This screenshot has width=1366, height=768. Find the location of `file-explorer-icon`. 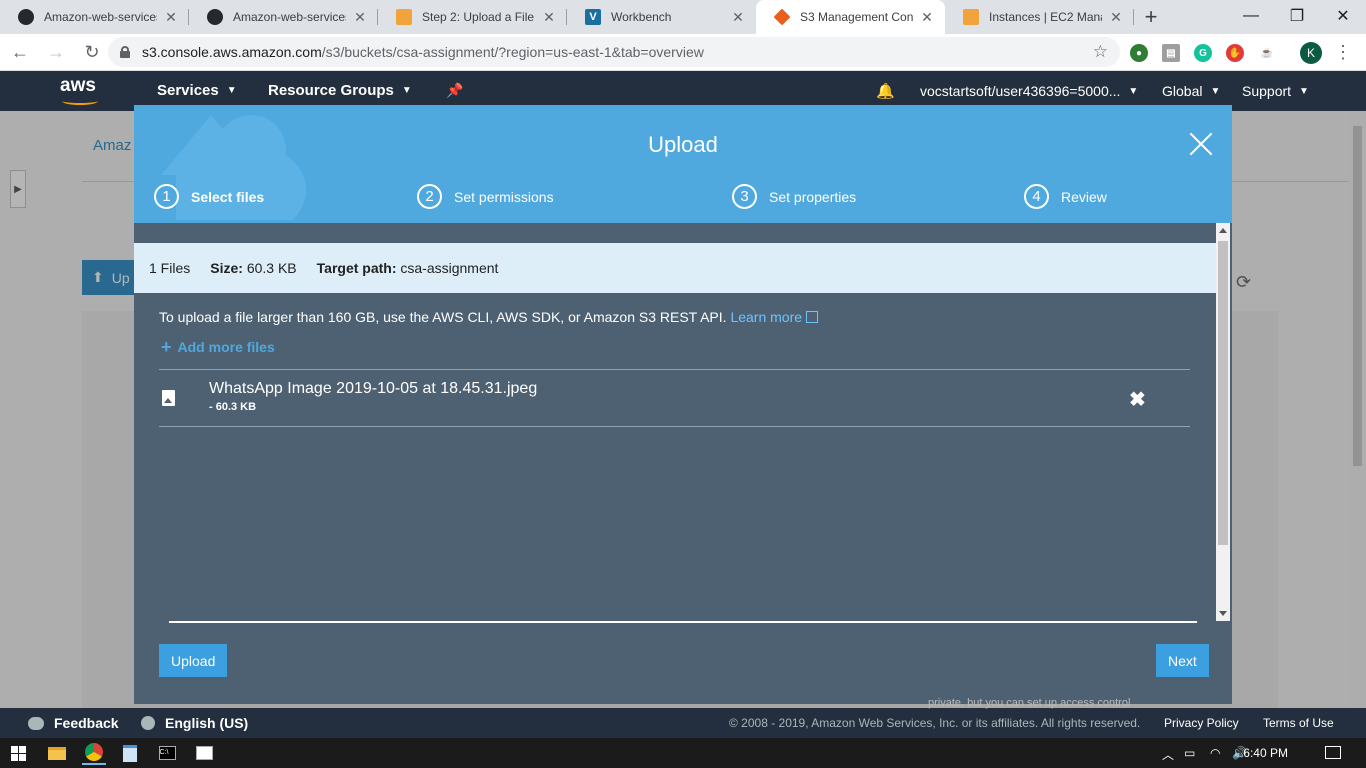

file-explorer-icon is located at coordinates (57, 753).